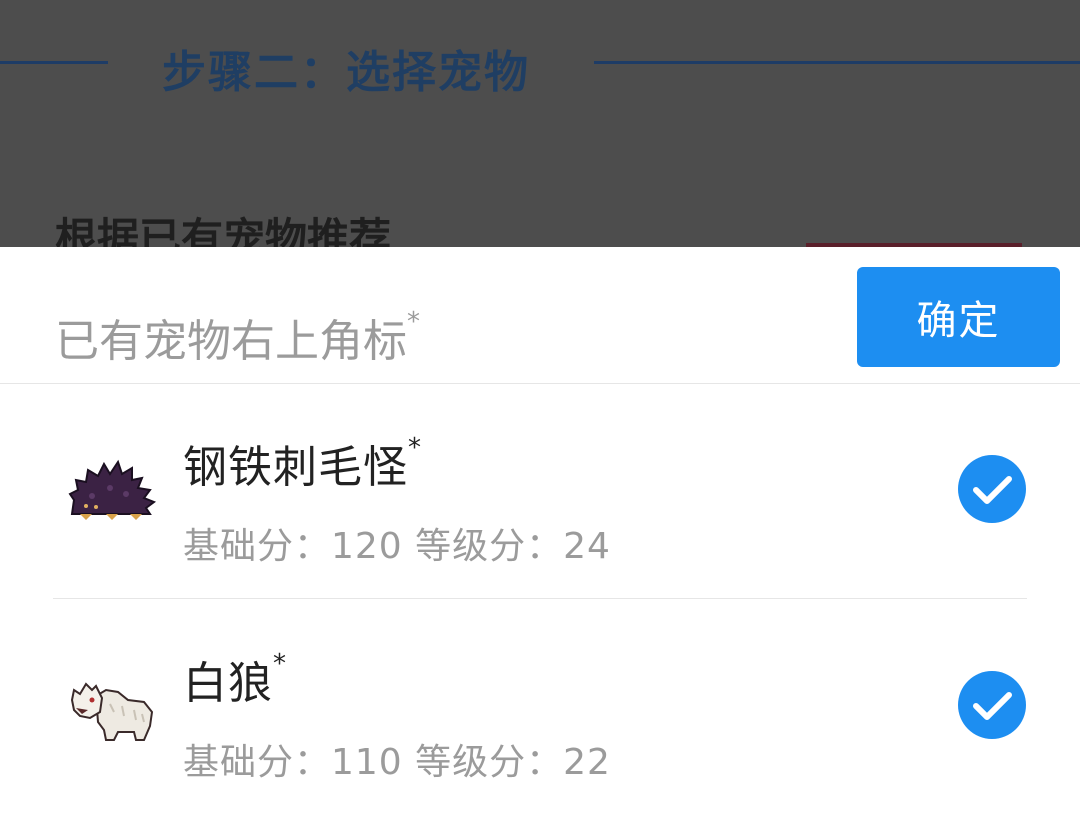 The image size is (1080, 818). What do you see at coordinates (837, 62) in the screenshot?
I see `step-divider-right` at bounding box center [837, 62].